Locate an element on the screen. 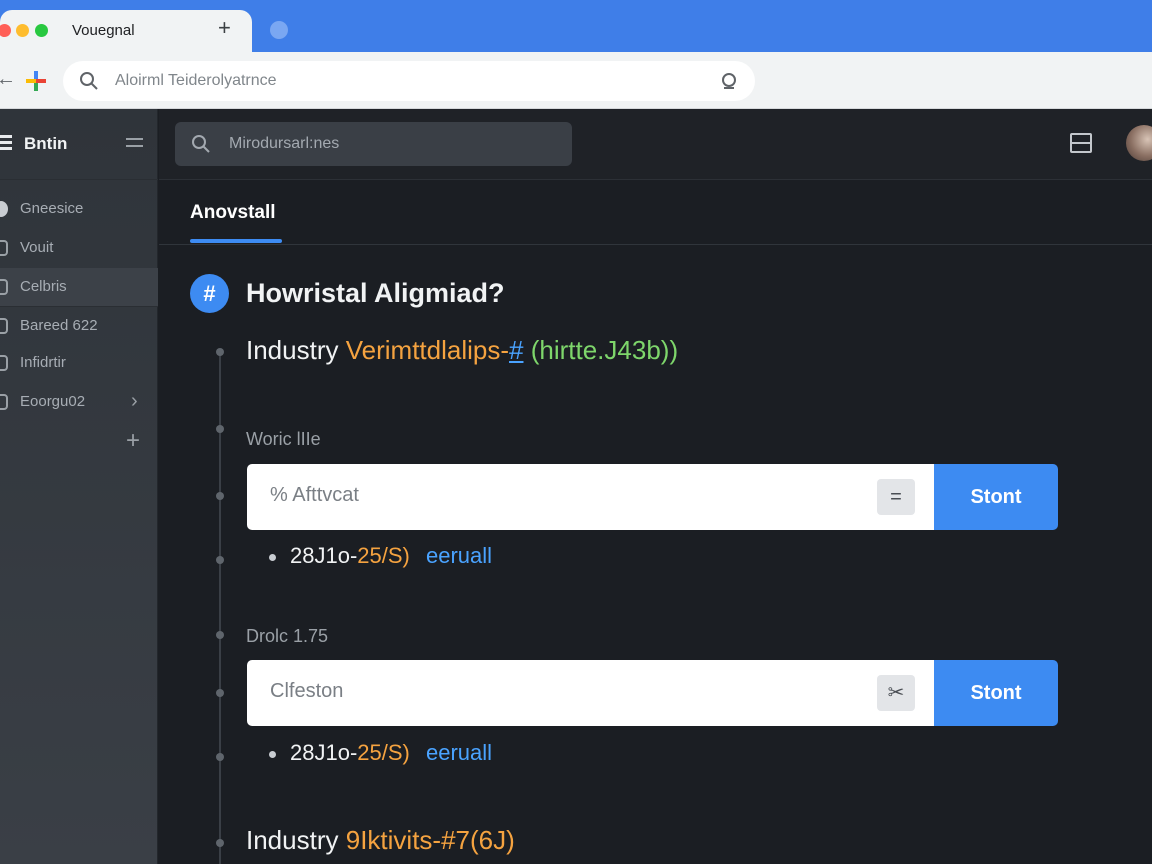  sidebar-item-celbris: Celbris is located at coordinates (79, 287).